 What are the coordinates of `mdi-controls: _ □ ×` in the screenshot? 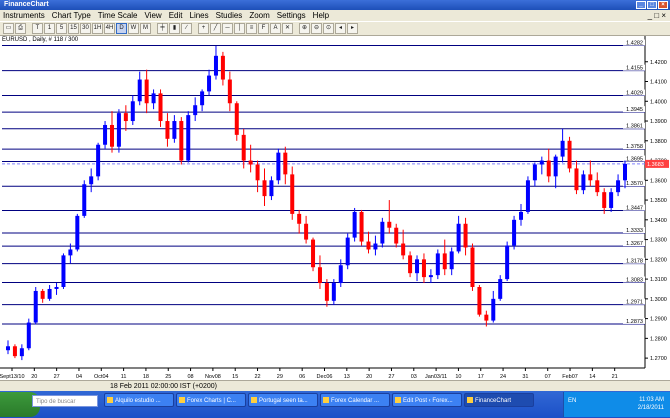 It's located at (657, 15).